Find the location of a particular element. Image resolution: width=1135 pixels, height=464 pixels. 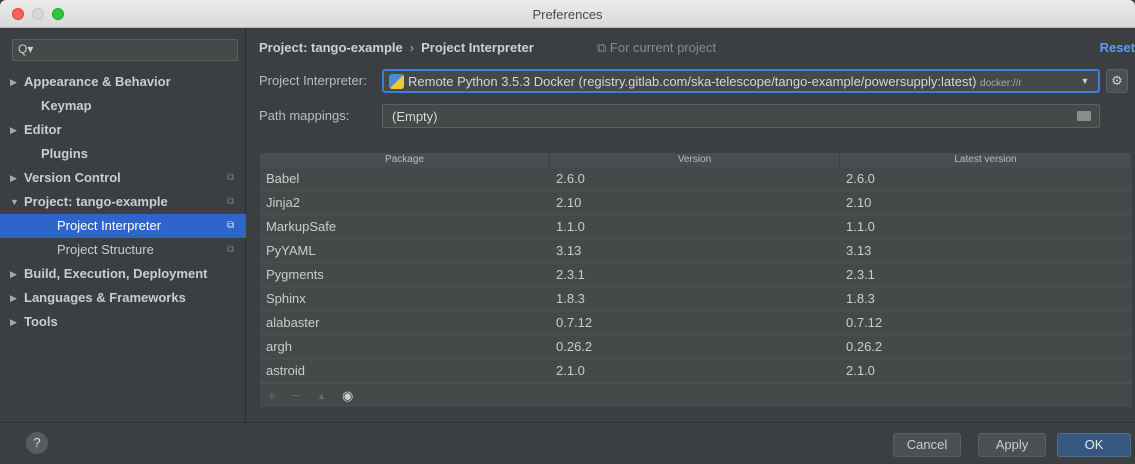

package-name-cell: argh is located at coordinates (279, 346).